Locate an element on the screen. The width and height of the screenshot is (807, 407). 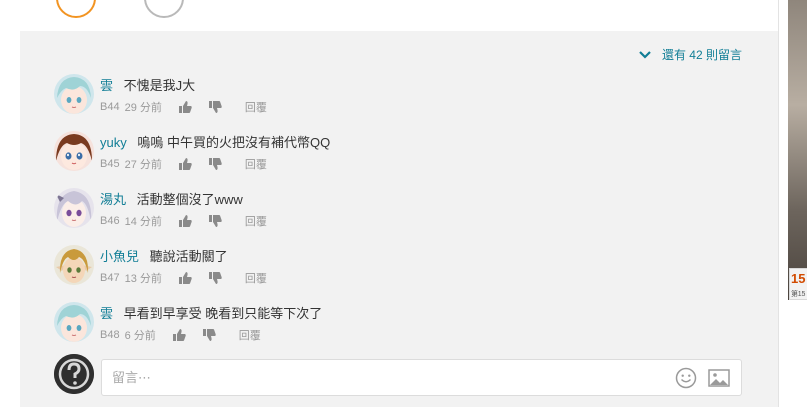
comment-author: yuky is located at coordinates (113, 142).